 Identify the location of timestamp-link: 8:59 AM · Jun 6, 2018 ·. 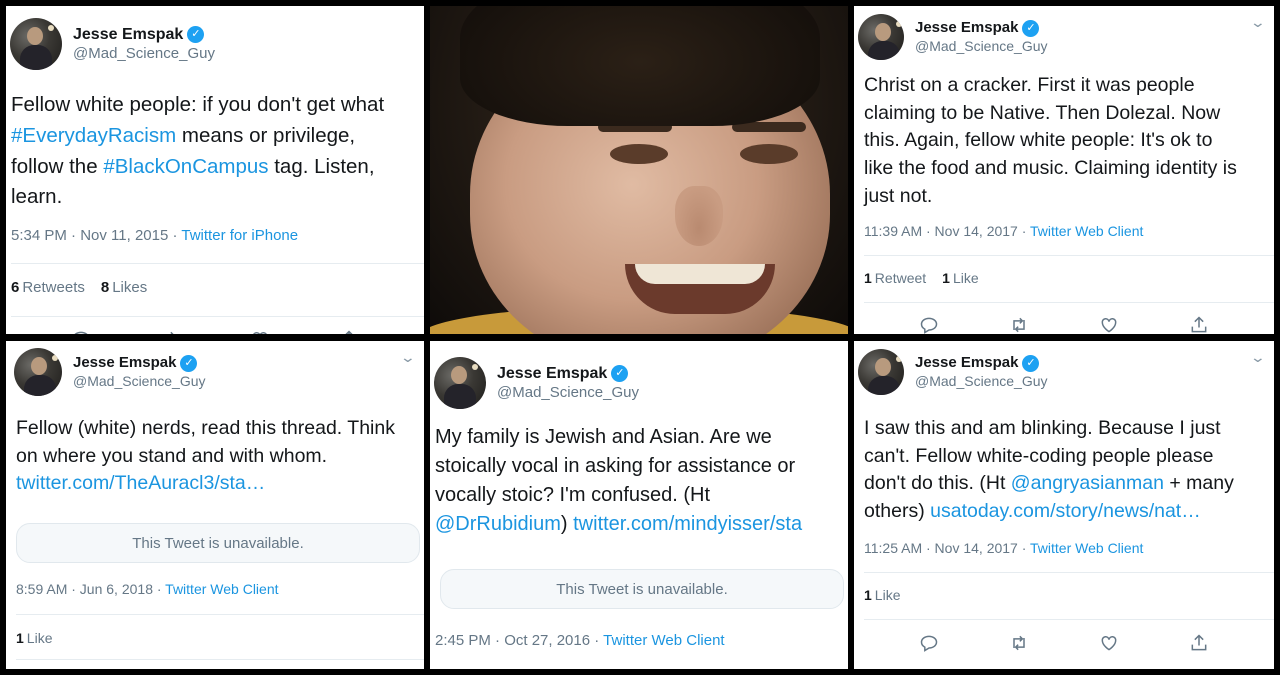
(89, 589).